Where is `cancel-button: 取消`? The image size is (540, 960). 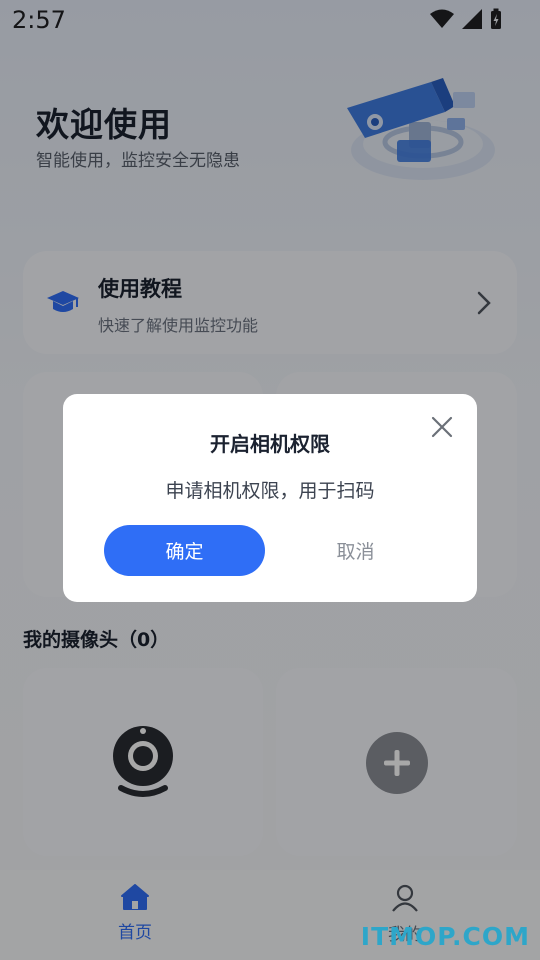
cancel-button: 取消 is located at coordinates (355, 550).